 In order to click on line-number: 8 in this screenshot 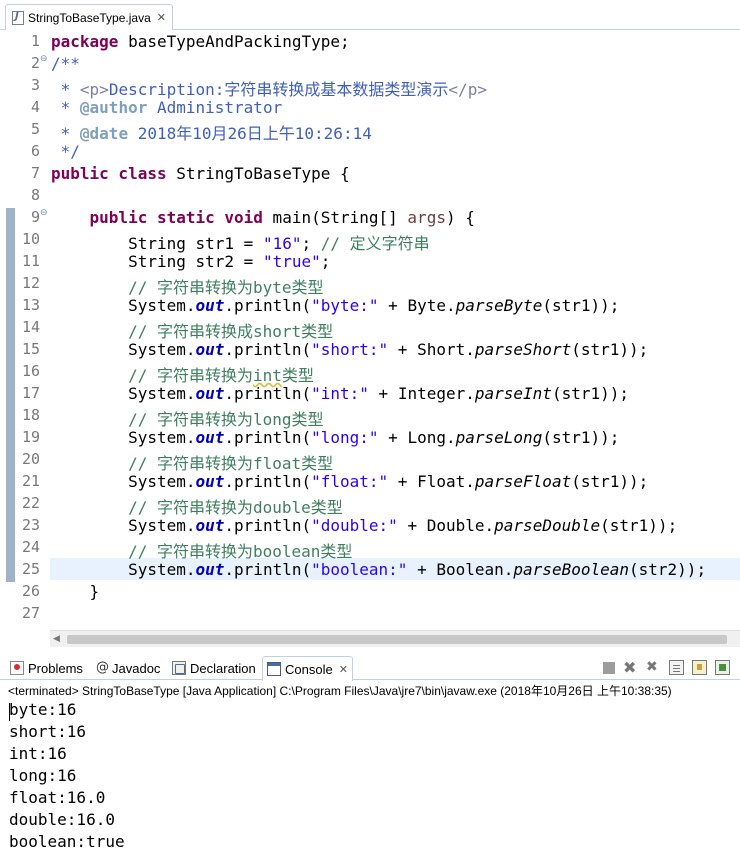, I will do `click(35, 195)`.